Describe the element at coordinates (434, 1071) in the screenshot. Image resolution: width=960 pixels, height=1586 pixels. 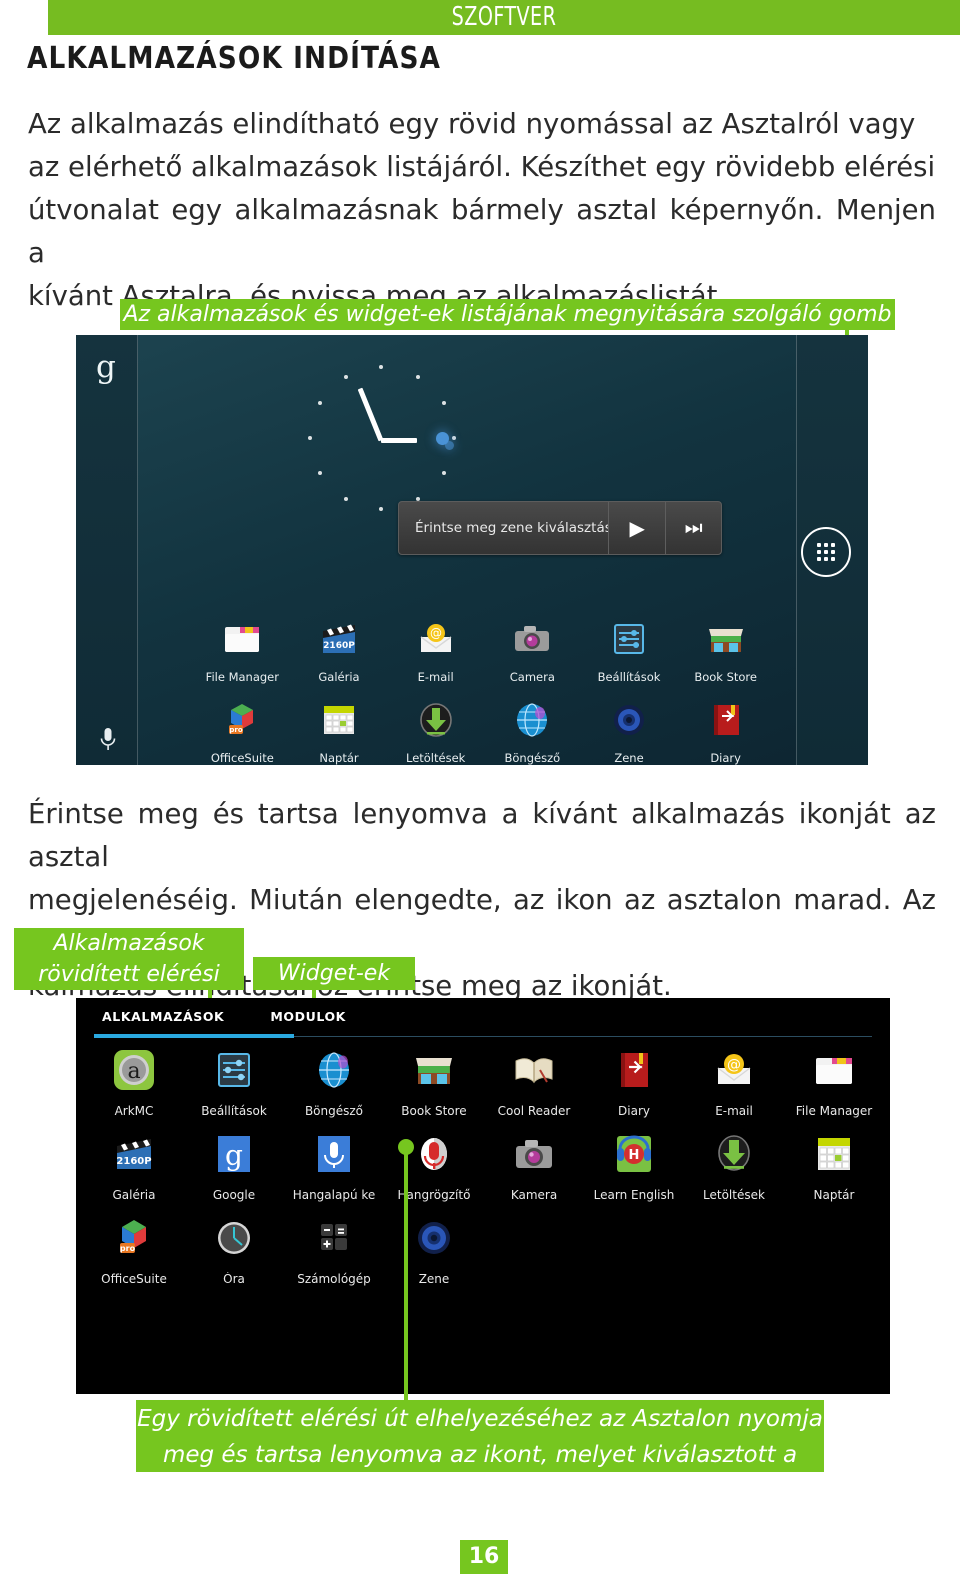
I see `storefront-icon` at that location.